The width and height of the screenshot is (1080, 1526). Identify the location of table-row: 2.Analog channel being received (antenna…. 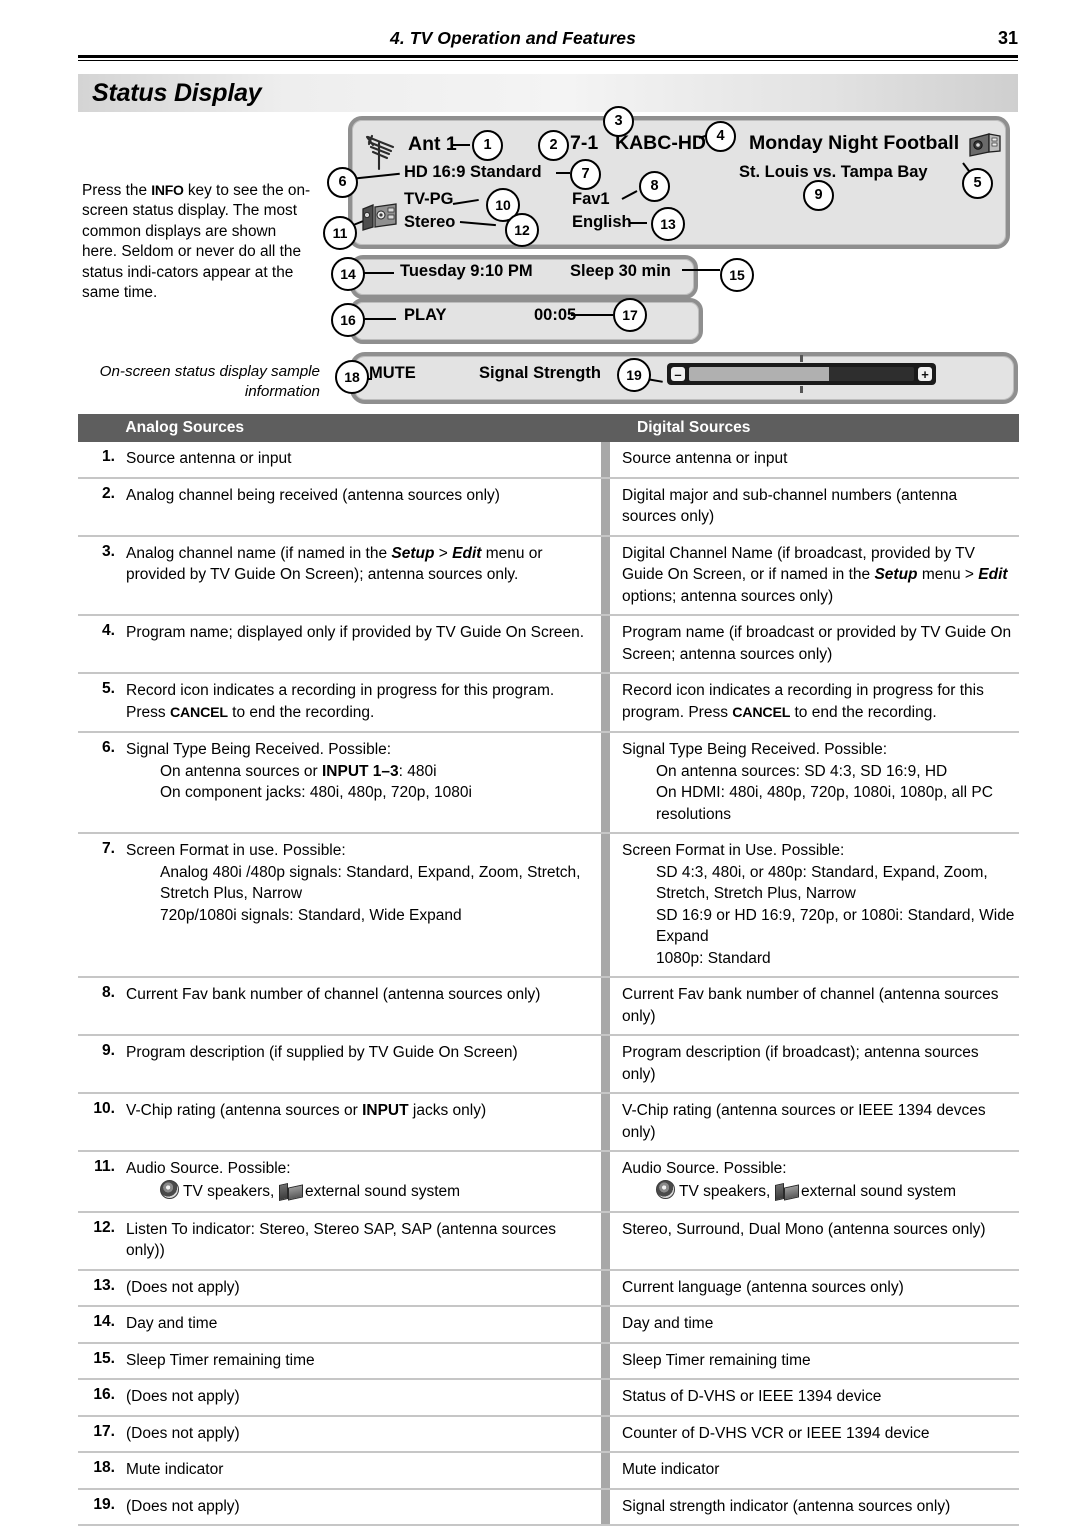
(548, 508).